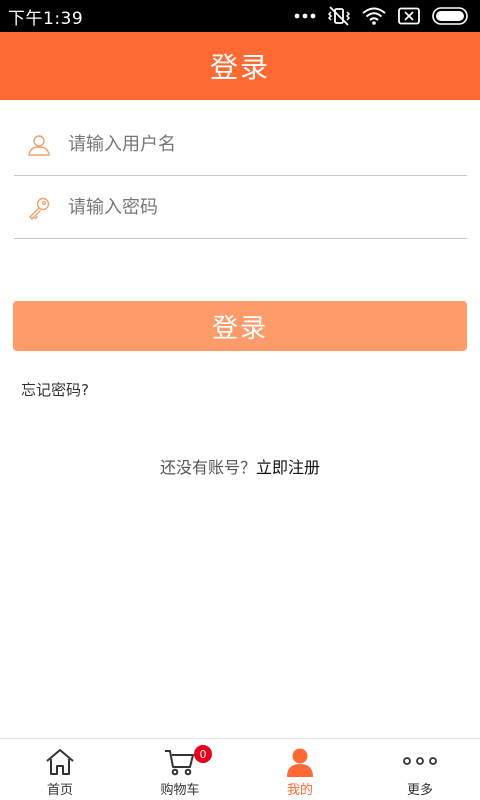 This screenshot has width=480, height=800. Describe the element at coordinates (299, 790) in the screenshot. I see `tab-mine-label: 我的` at that location.